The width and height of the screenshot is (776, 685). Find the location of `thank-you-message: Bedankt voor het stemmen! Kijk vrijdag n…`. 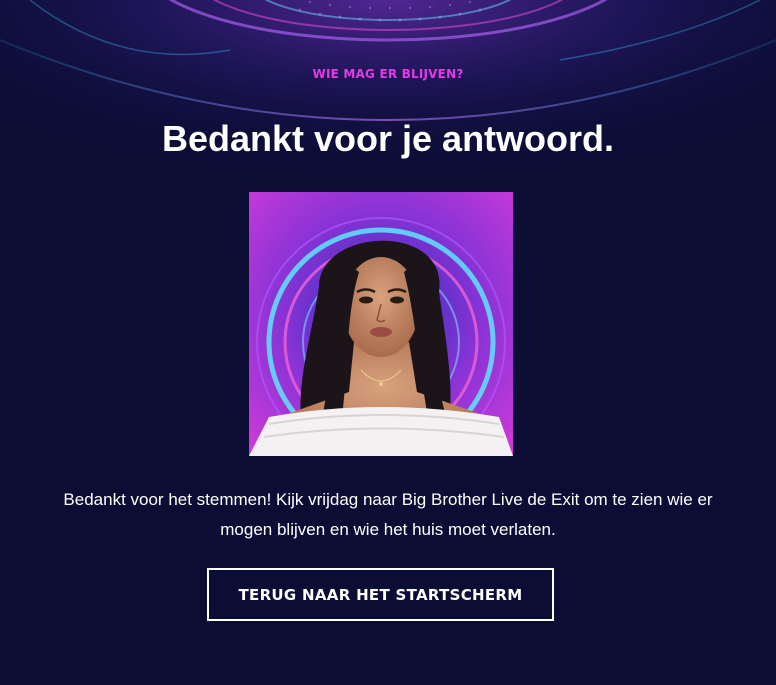

thank-you-message: Bedankt voor het stemmen! Kijk vrijdag n… is located at coordinates (388, 514).